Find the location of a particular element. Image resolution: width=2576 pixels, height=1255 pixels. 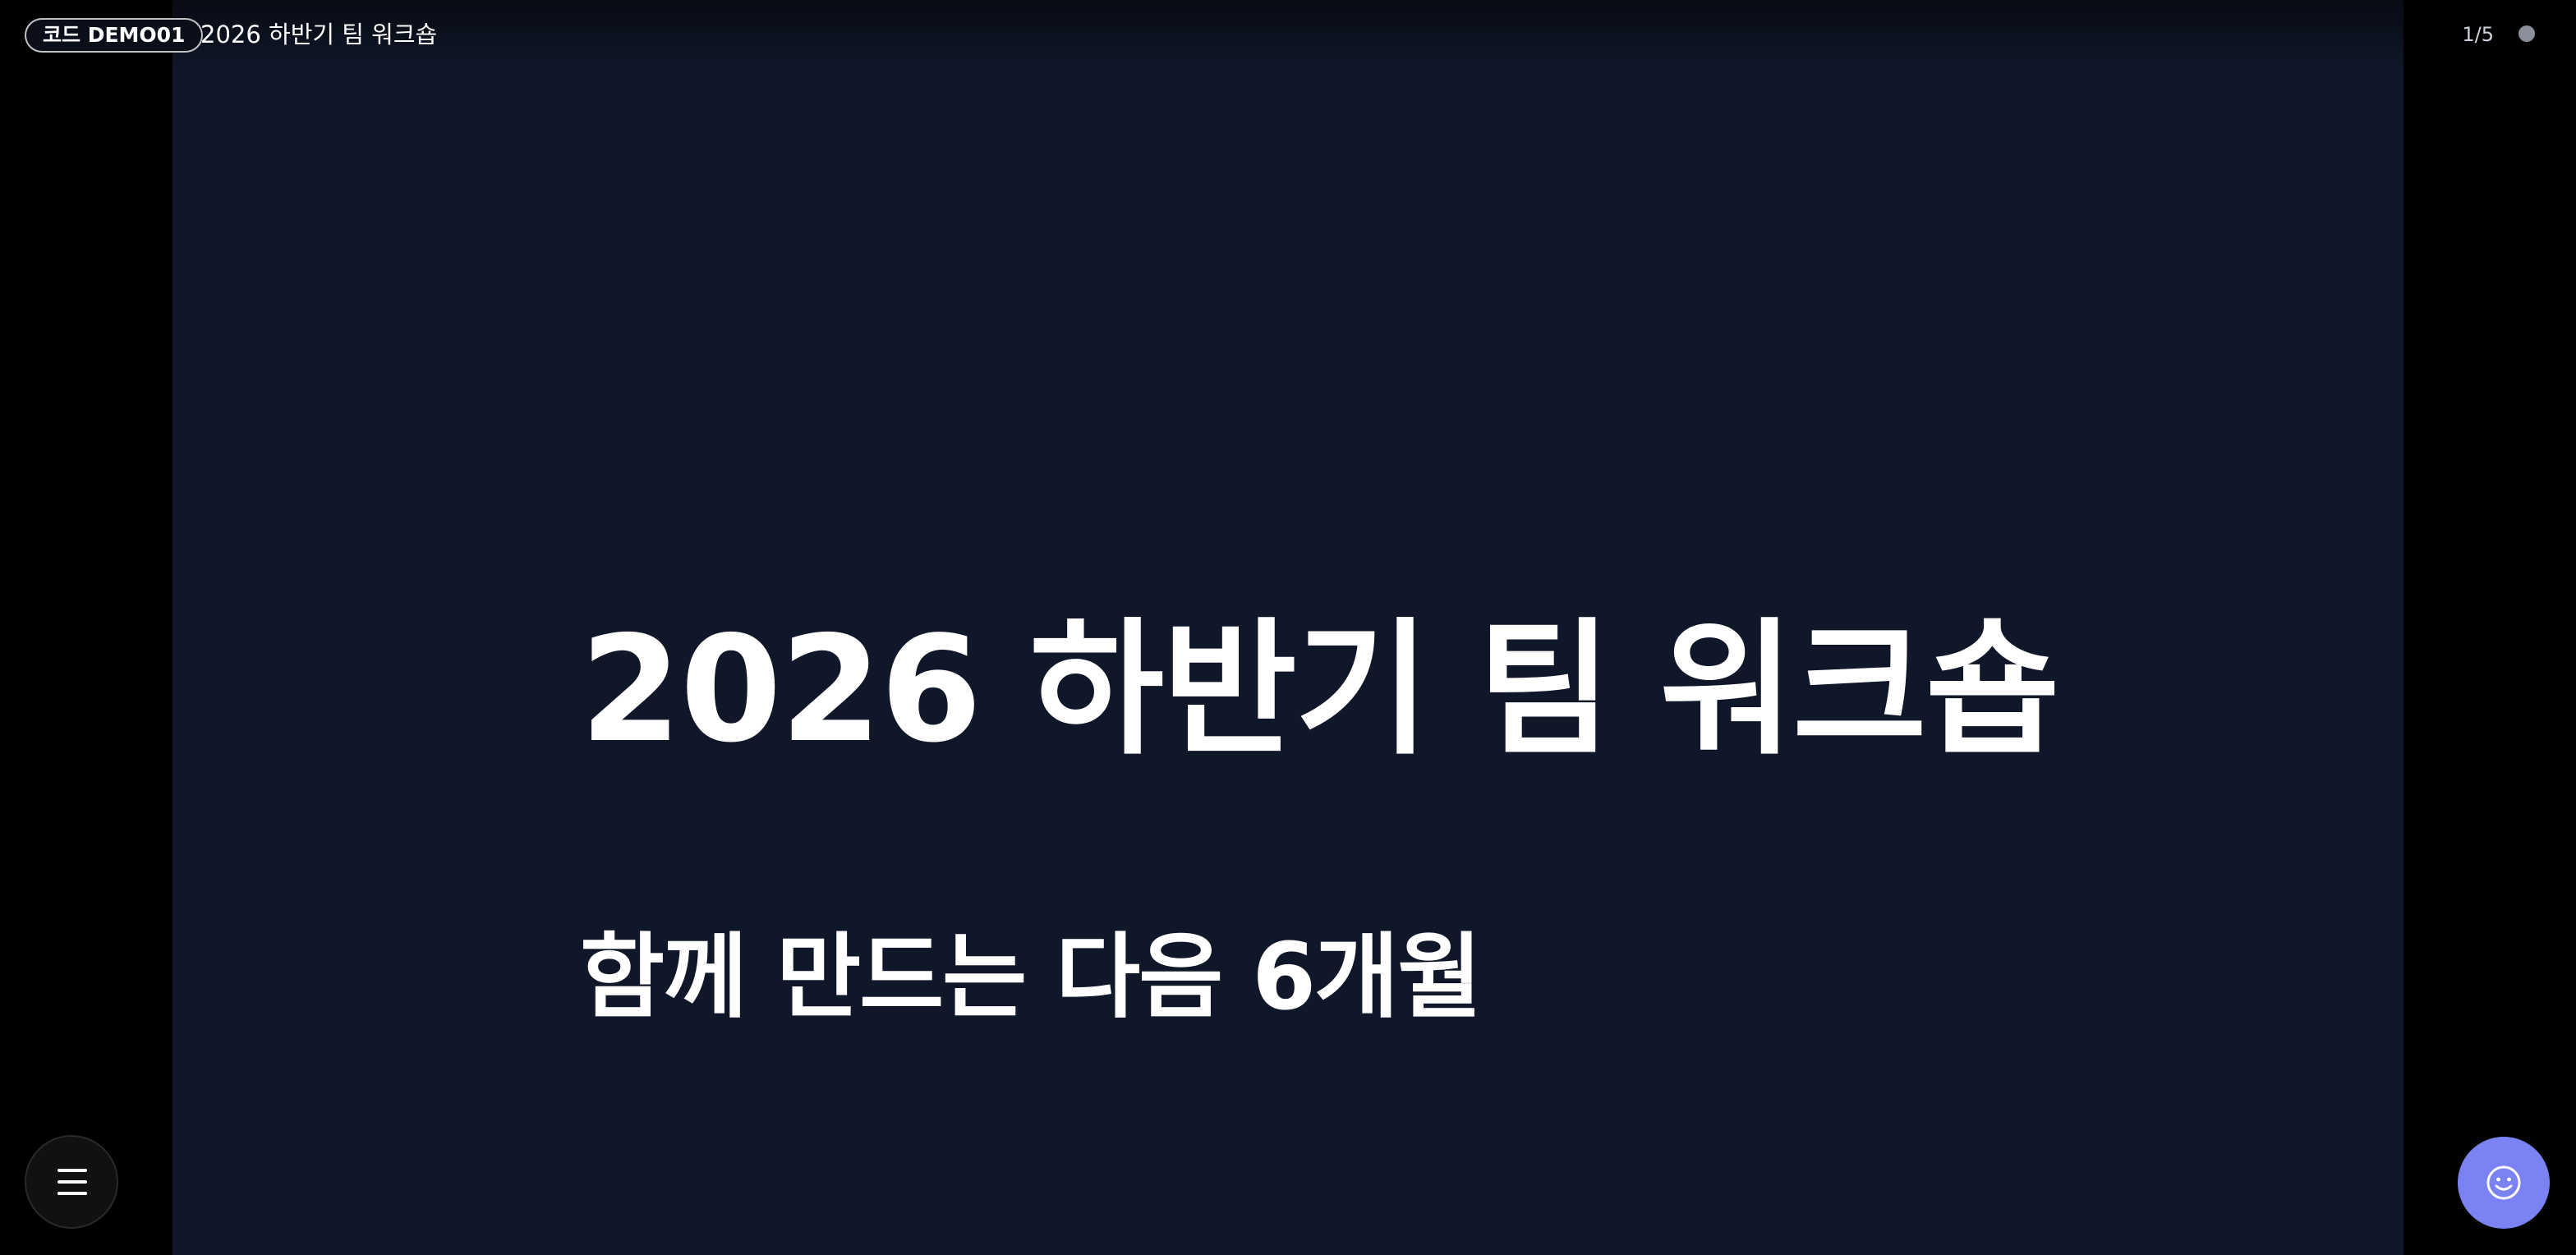

slide-title: 2026 하반기 팀 워크숍 is located at coordinates (1320, 690).